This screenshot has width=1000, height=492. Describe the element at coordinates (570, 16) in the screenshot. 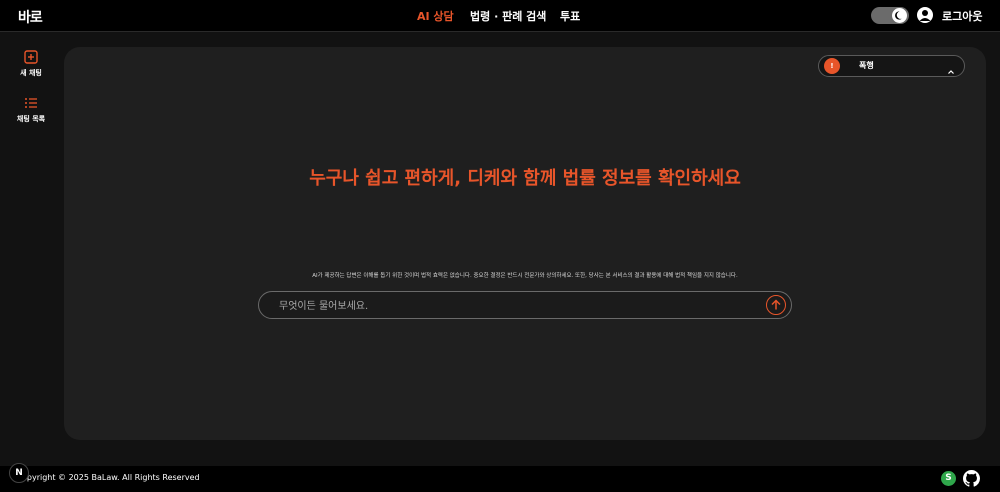

I see `nav-vote: 투표` at that location.